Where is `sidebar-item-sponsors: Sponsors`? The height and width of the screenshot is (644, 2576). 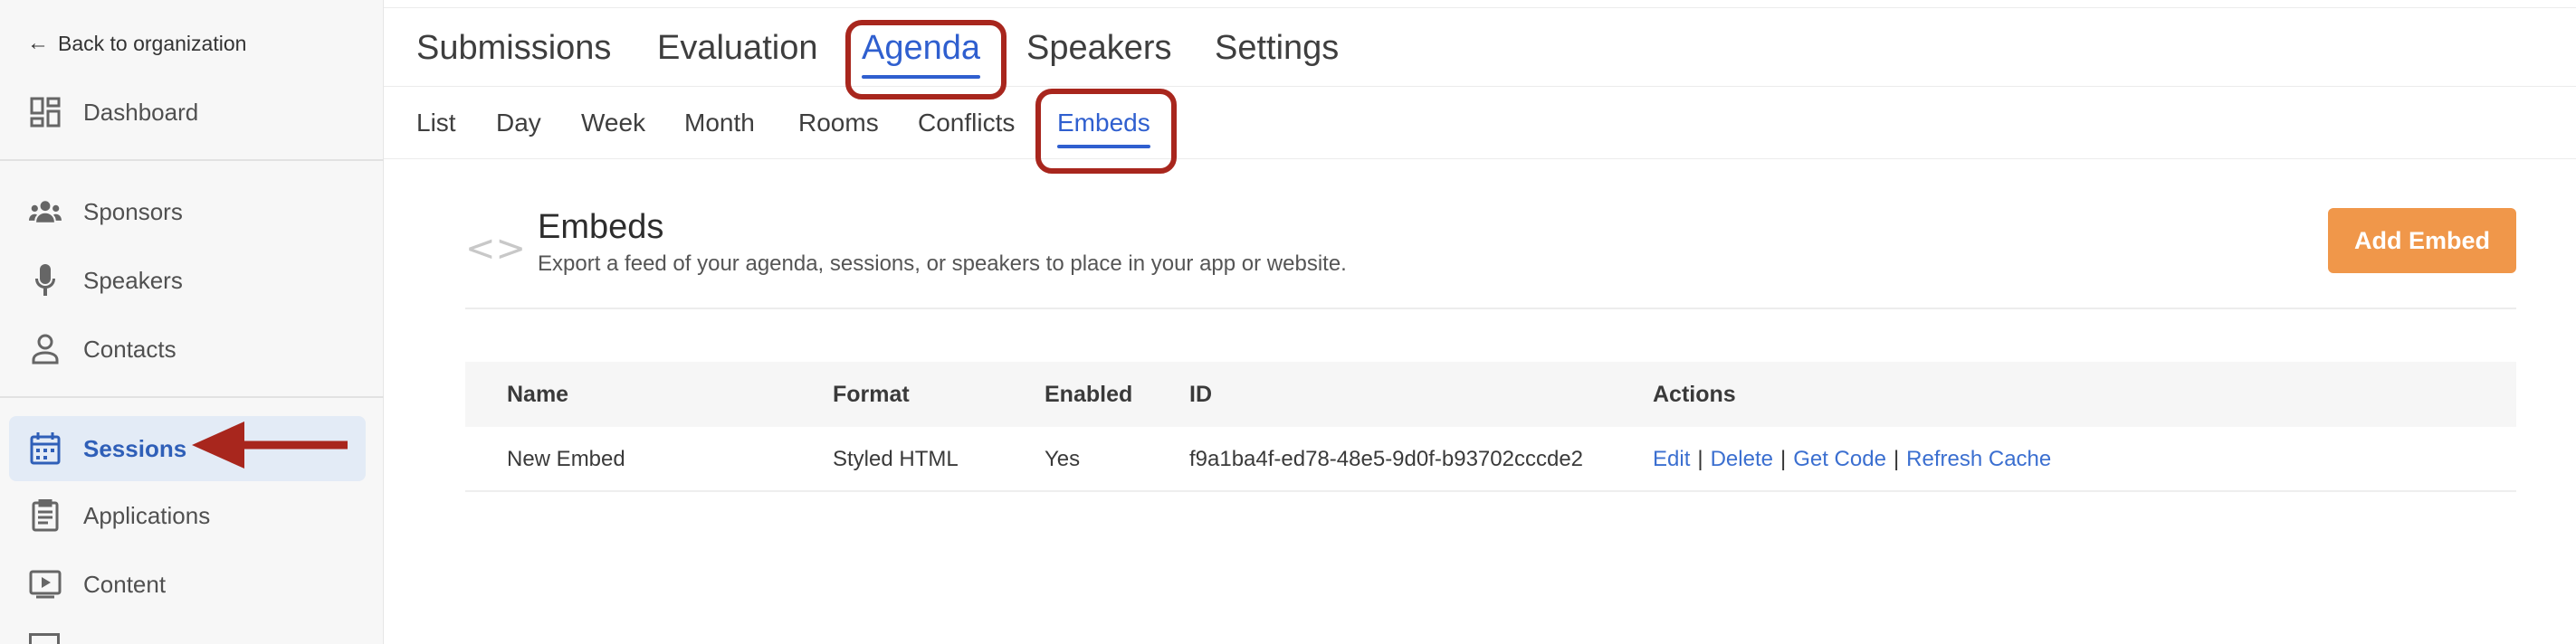 sidebar-item-sponsors: Sponsors is located at coordinates (188, 212).